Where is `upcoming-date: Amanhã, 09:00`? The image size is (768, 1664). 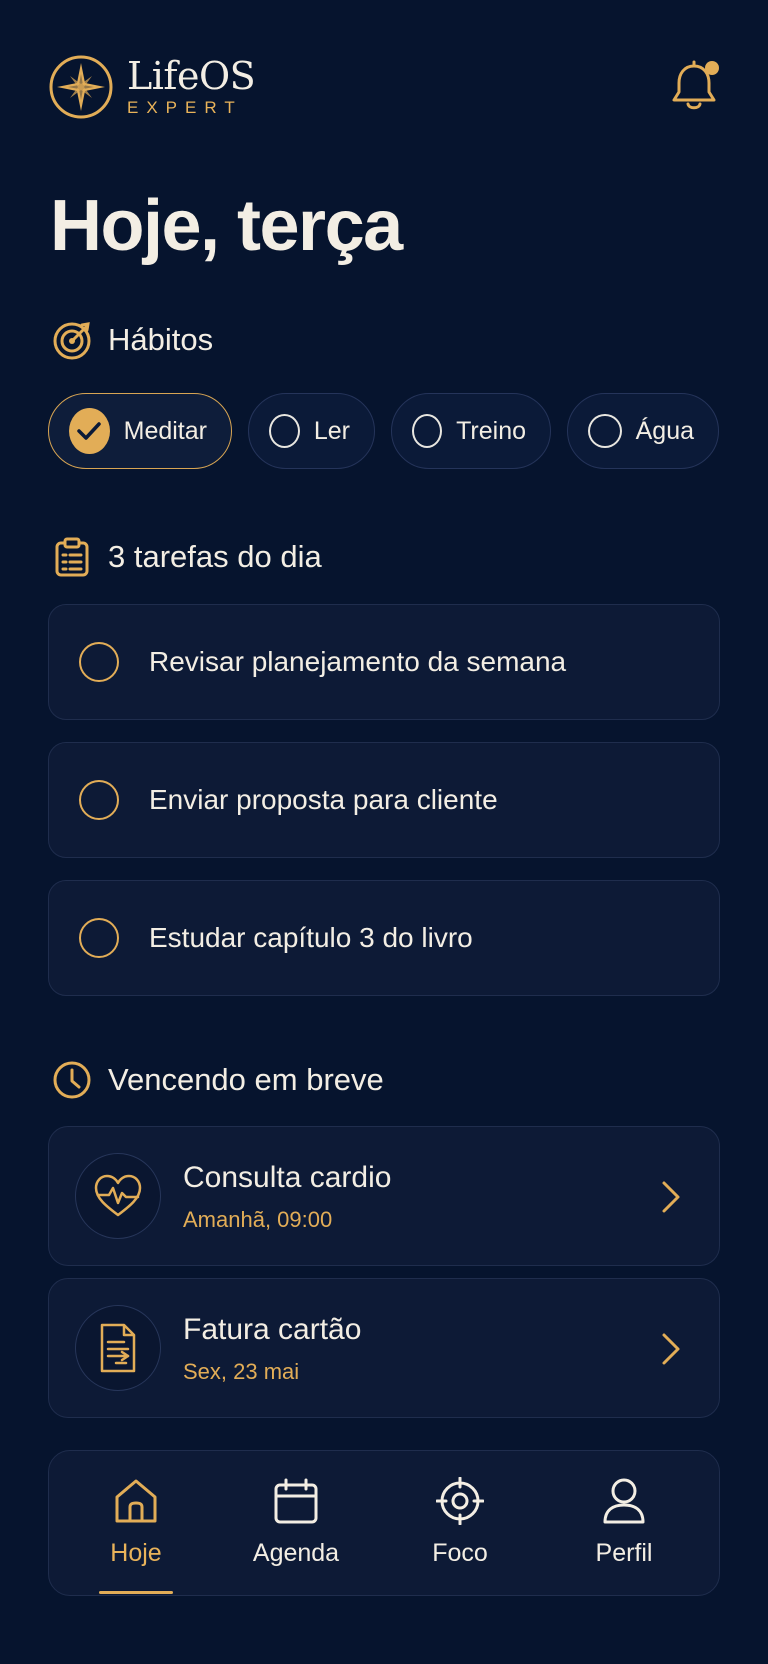
upcoming-date: Amanhã, 09:00 is located at coordinates (258, 1219).